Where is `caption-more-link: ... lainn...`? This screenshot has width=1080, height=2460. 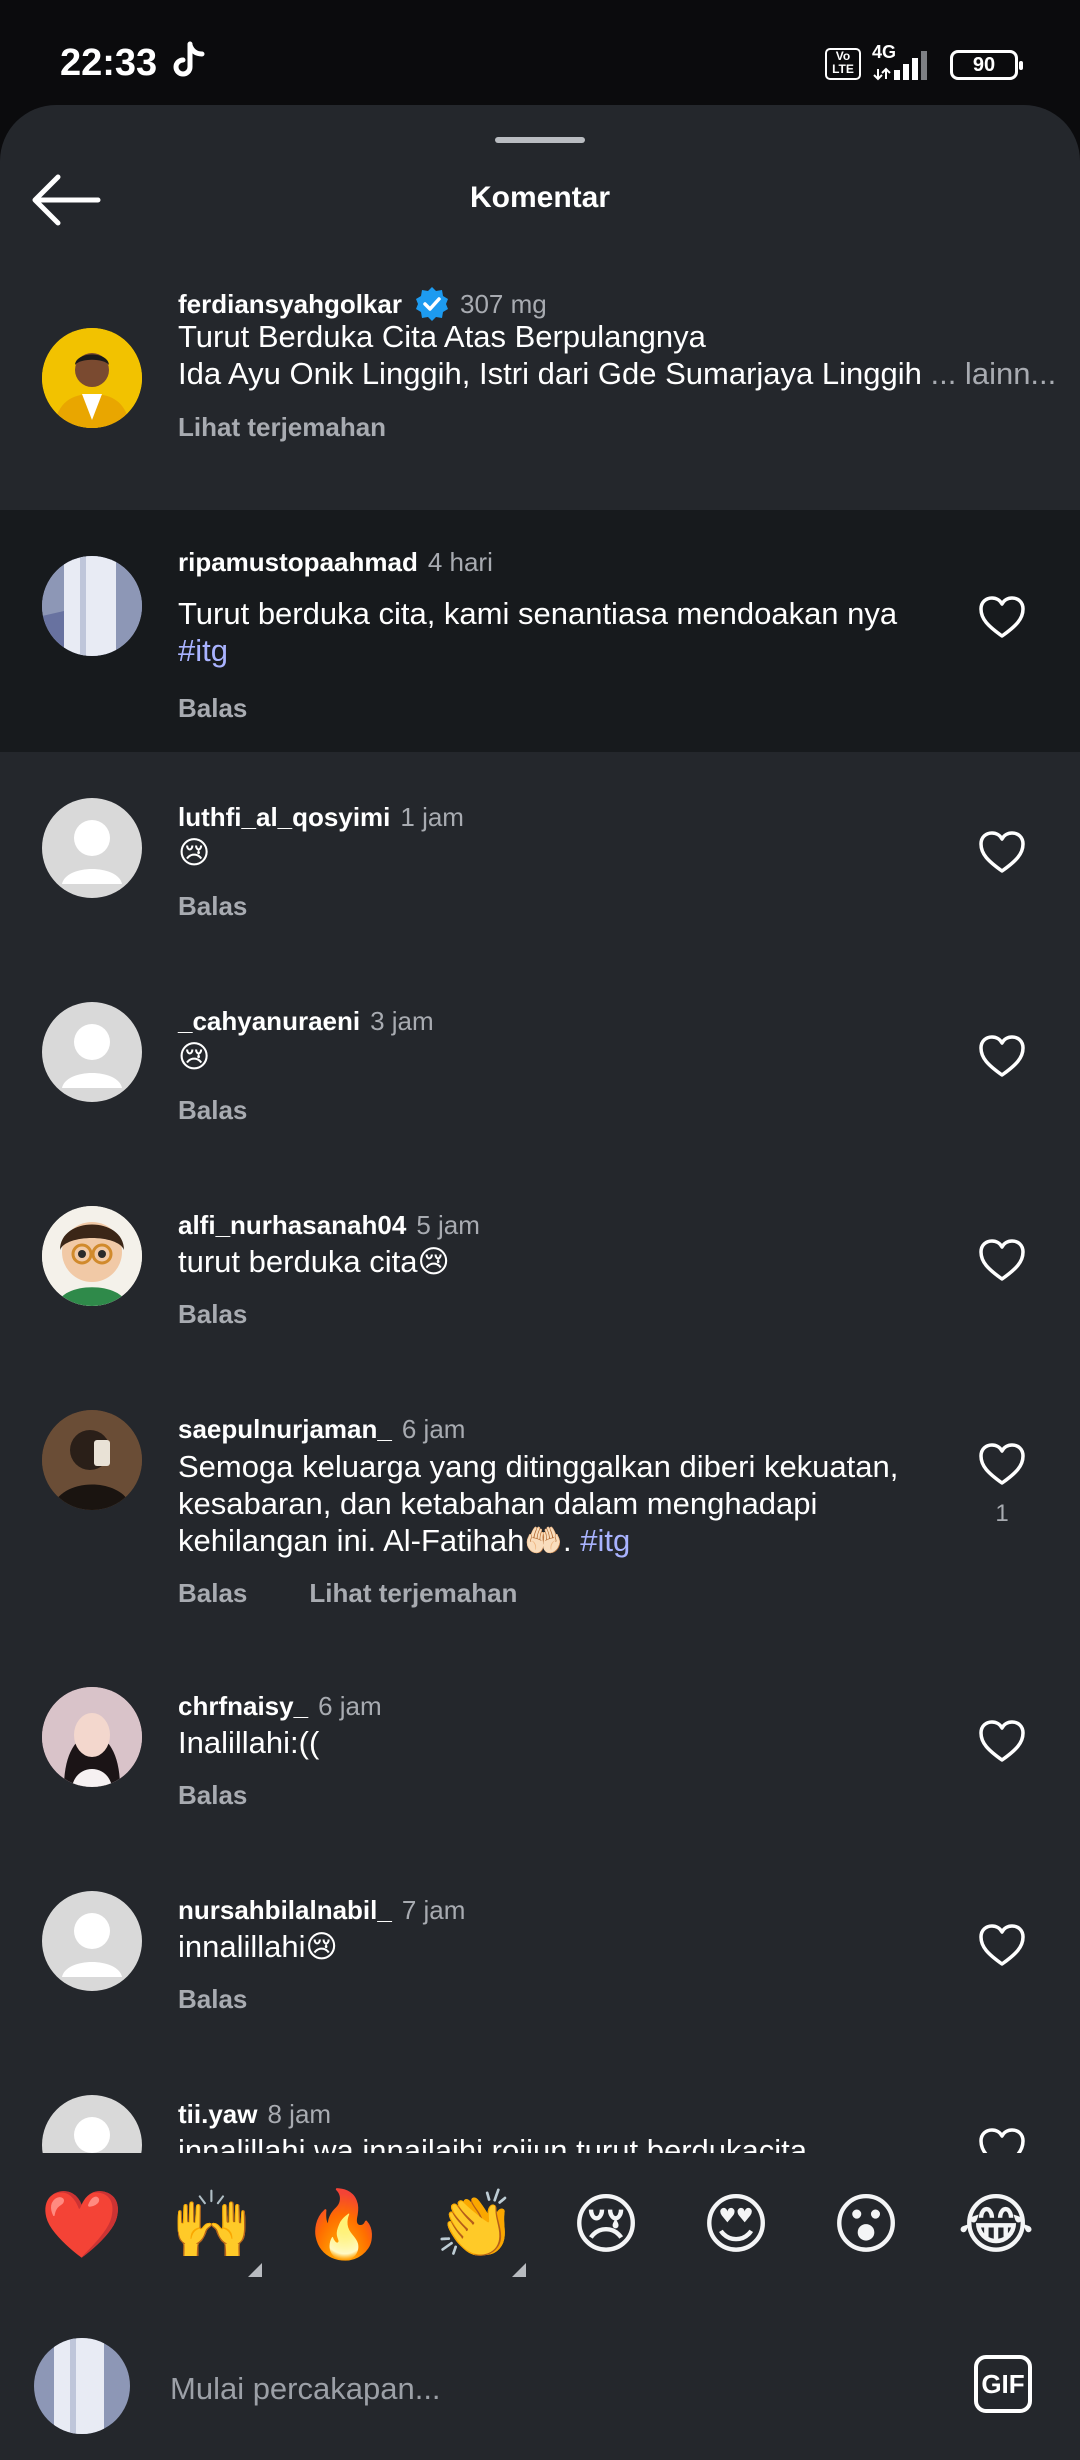
caption-more-link: ... lainn... is located at coordinates (993, 373).